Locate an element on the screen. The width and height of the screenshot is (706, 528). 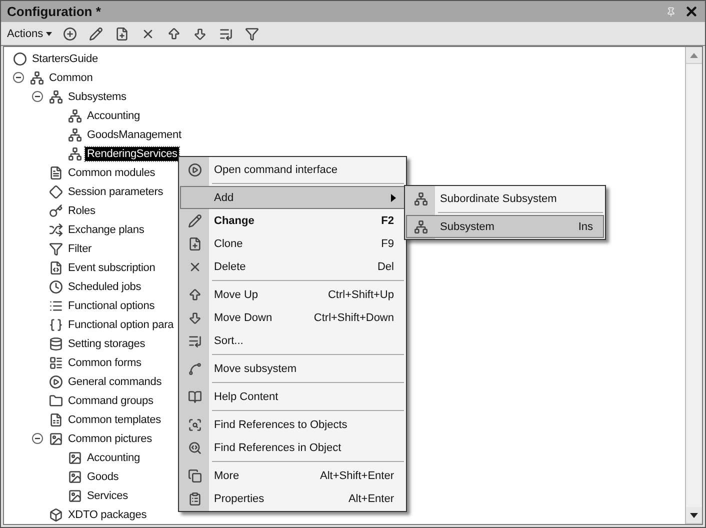
tree-item: Functional option para is located at coordinates (121, 325).